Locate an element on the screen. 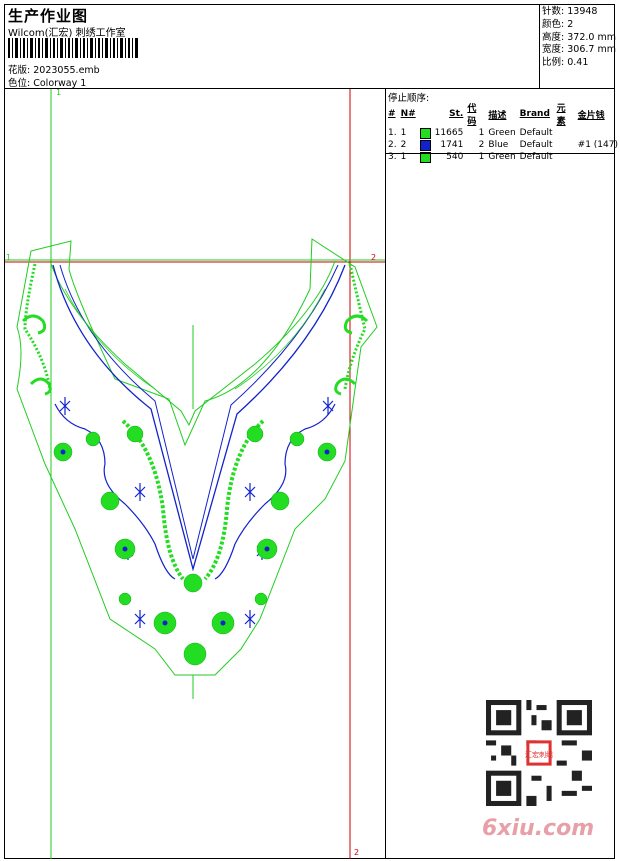 The image size is (620, 861). col-header: 金片钱 is located at coordinates (591, 115).